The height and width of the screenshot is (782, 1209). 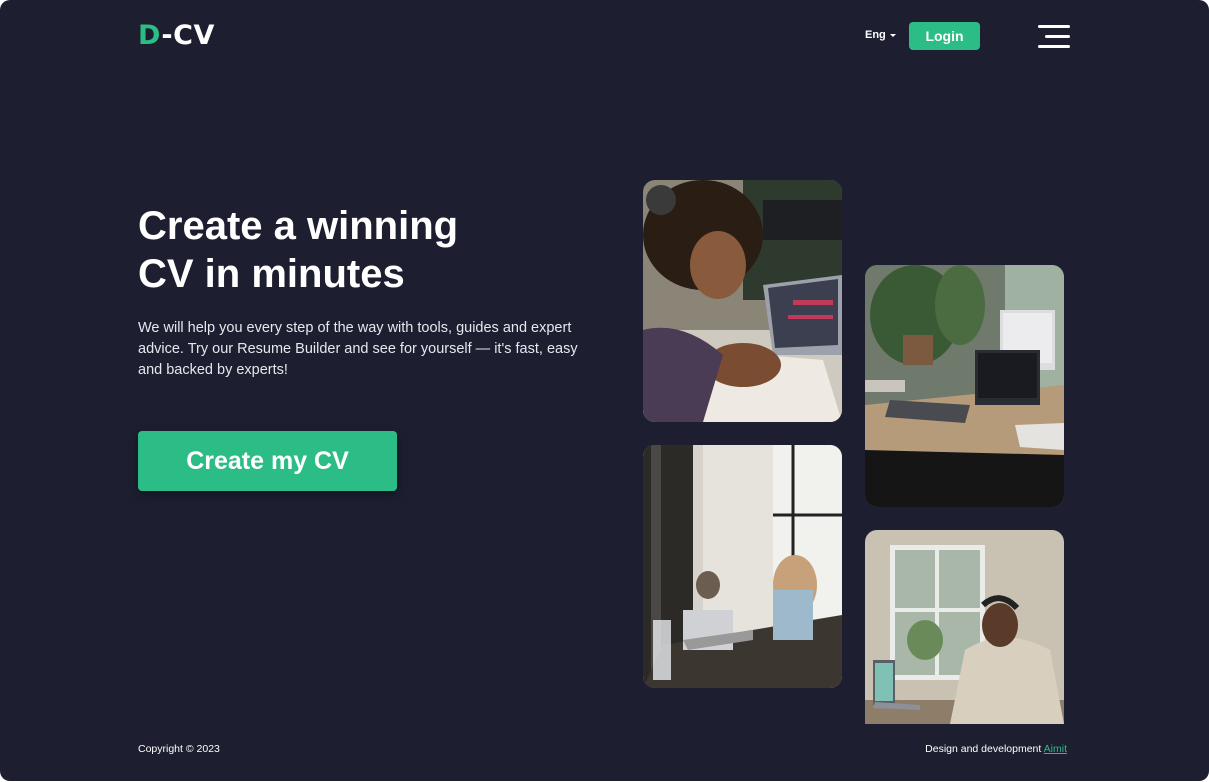 I want to click on hero-title: Create a winning CV in minutes, so click(x=348, y=250).